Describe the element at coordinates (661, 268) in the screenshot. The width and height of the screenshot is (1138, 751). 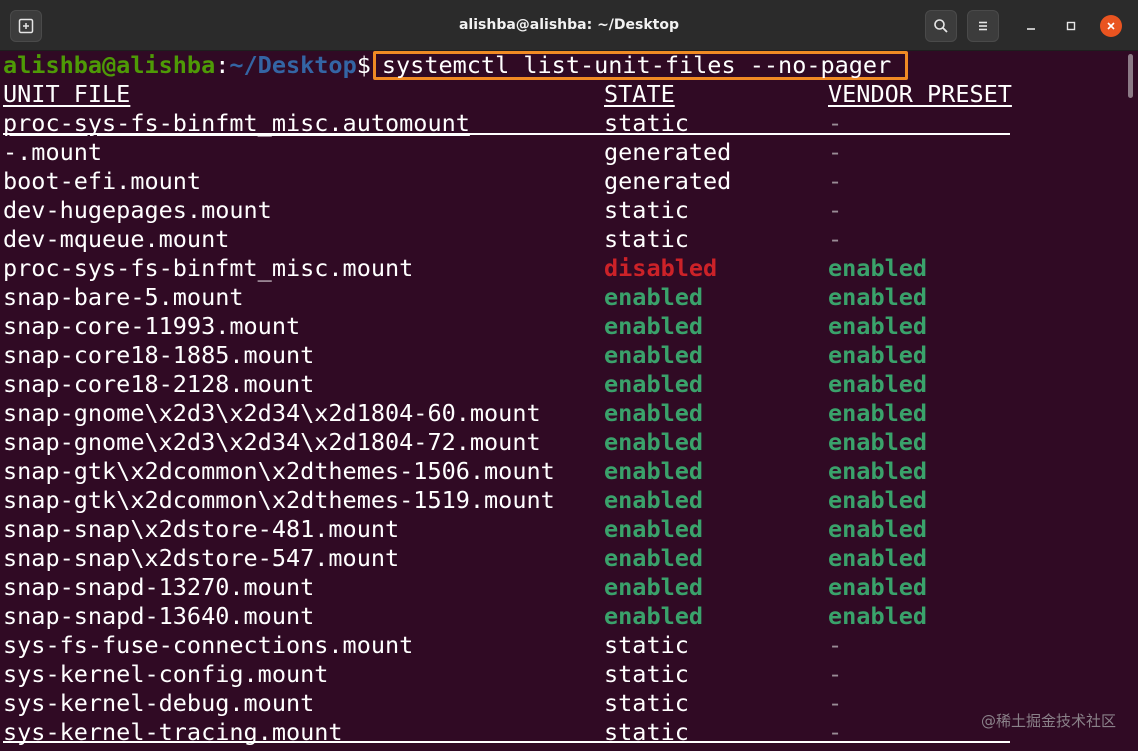
I see `unit-state: disabled` at that location.